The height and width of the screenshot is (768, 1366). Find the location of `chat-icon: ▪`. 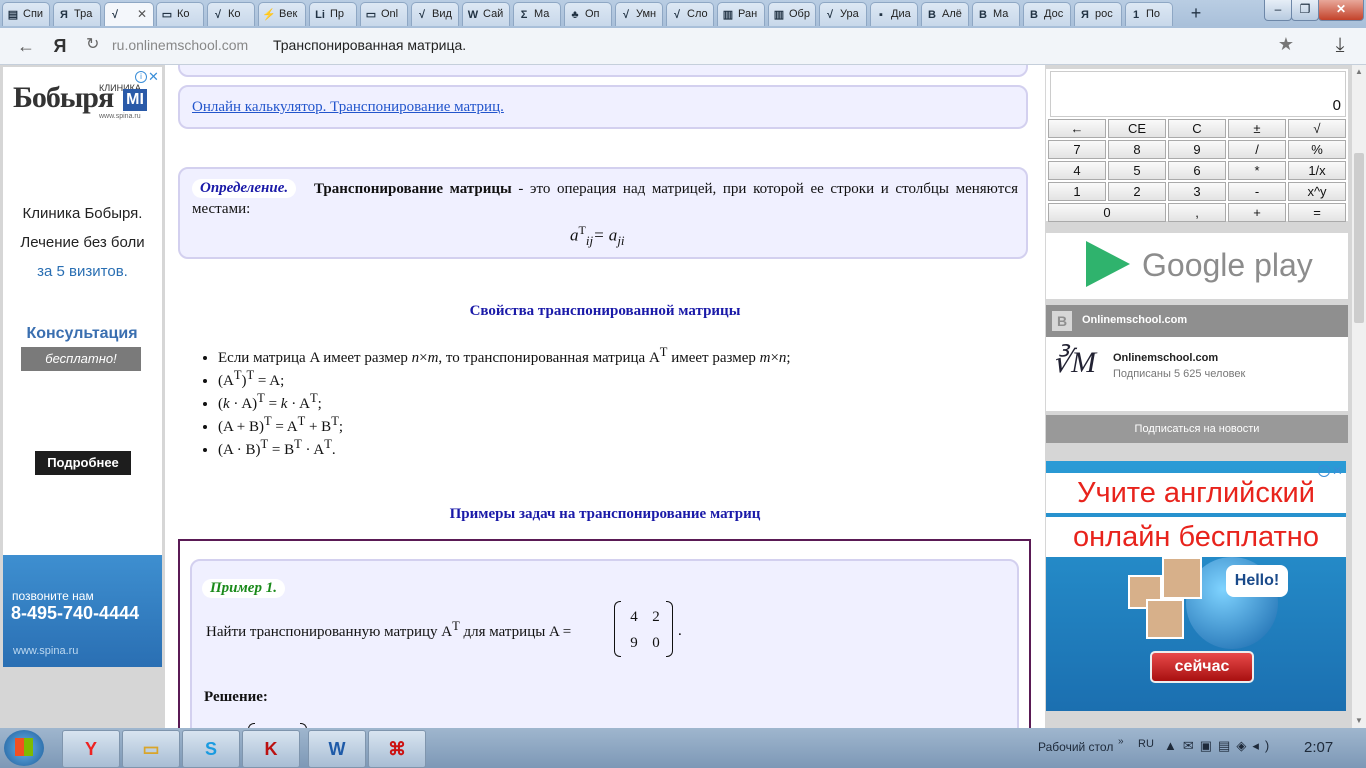

chat-icon: ▪ is located at coordinates (881, 15).